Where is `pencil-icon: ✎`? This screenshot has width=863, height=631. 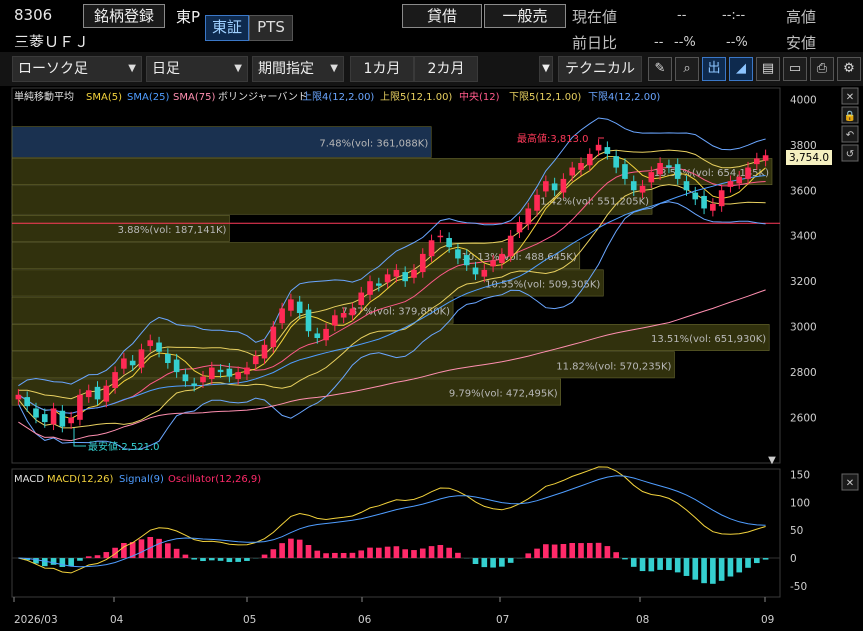
pencil-icon: ✎ is located at coordinates (660, 69).